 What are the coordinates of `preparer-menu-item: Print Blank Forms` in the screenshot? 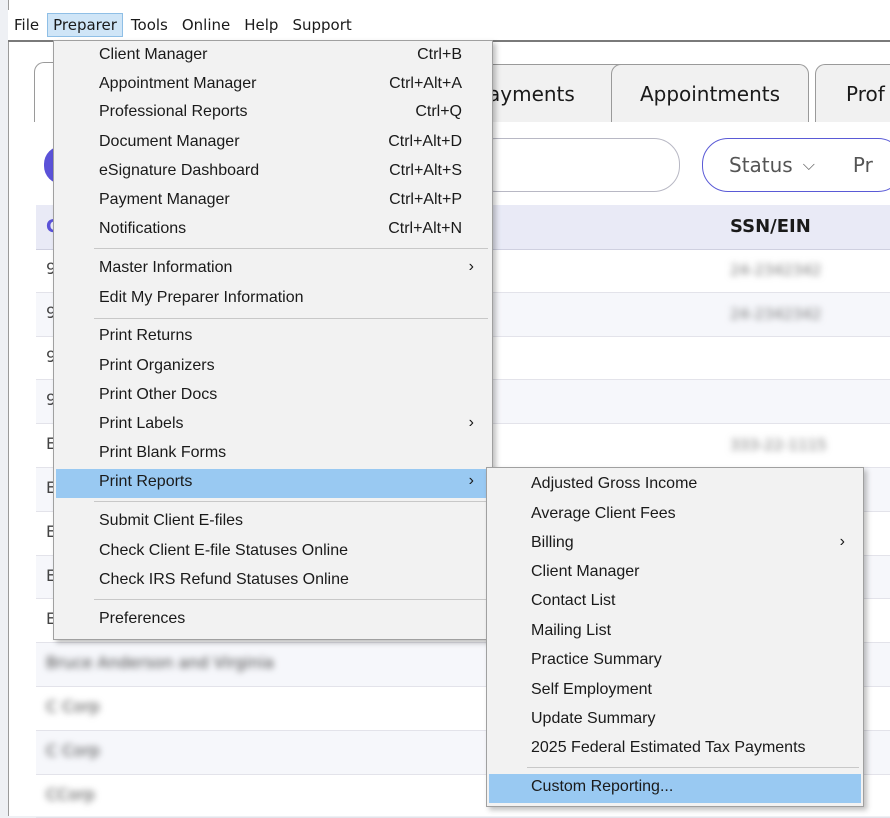 It's located at (273, 454).